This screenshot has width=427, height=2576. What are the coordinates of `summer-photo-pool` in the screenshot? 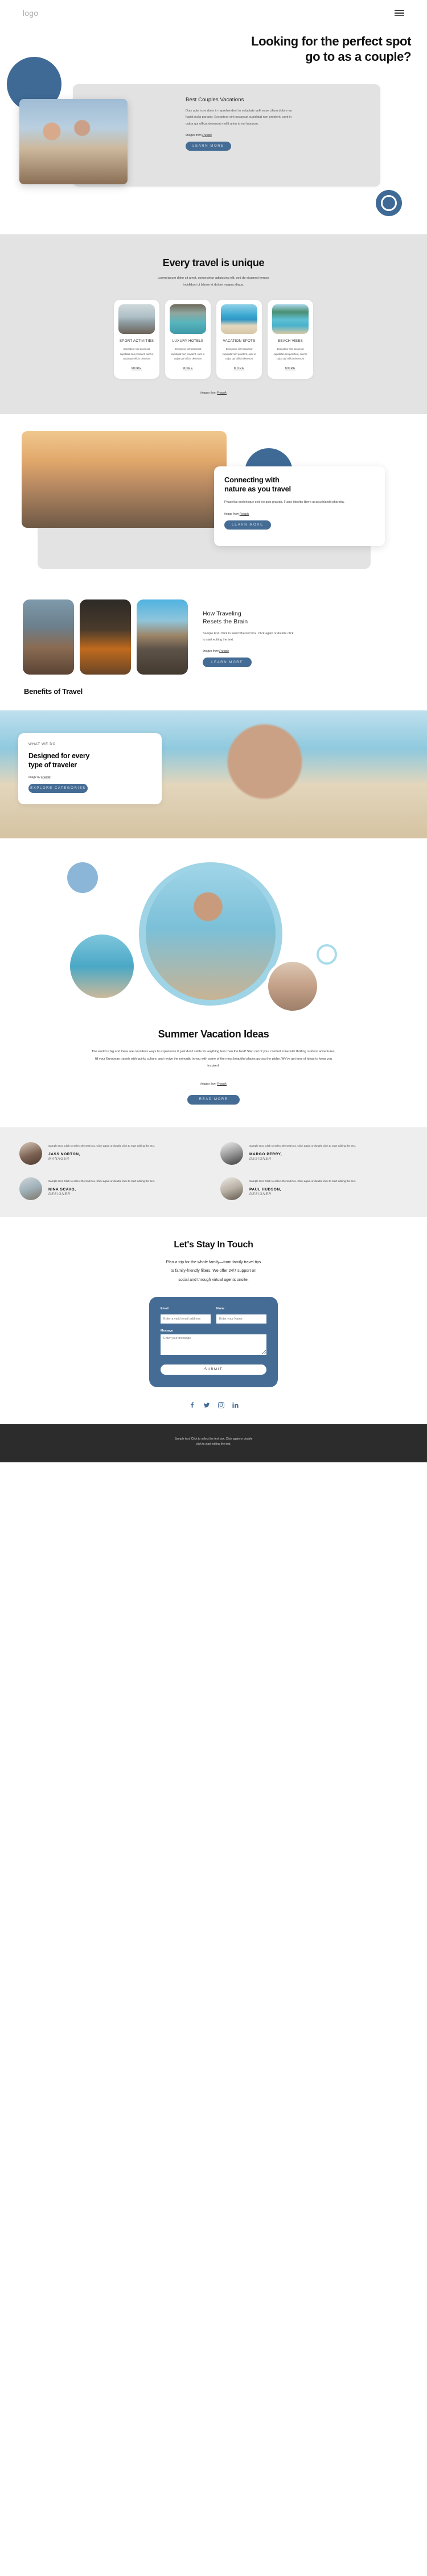 It's located at (102, 966).